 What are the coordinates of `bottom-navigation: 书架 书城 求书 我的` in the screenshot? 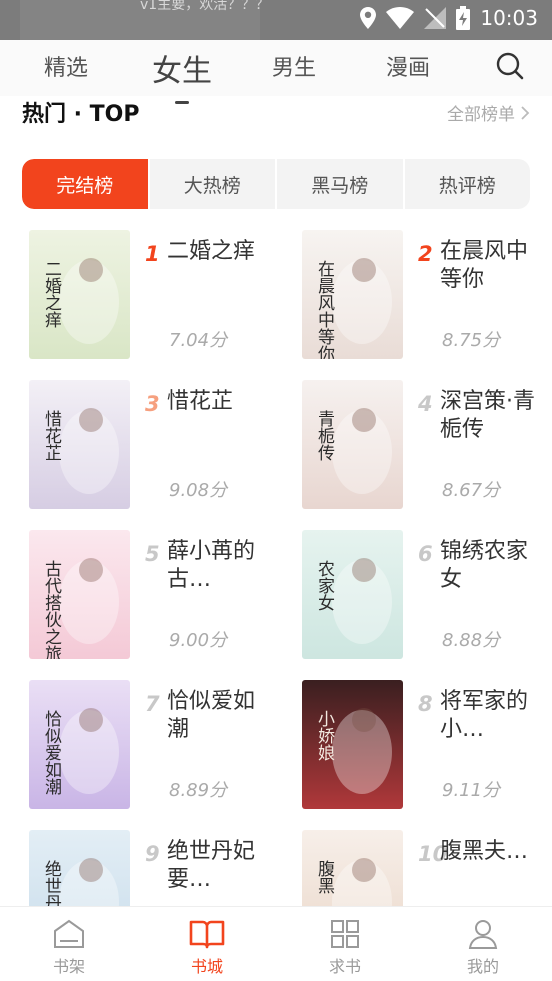 It's located at (276, 943).